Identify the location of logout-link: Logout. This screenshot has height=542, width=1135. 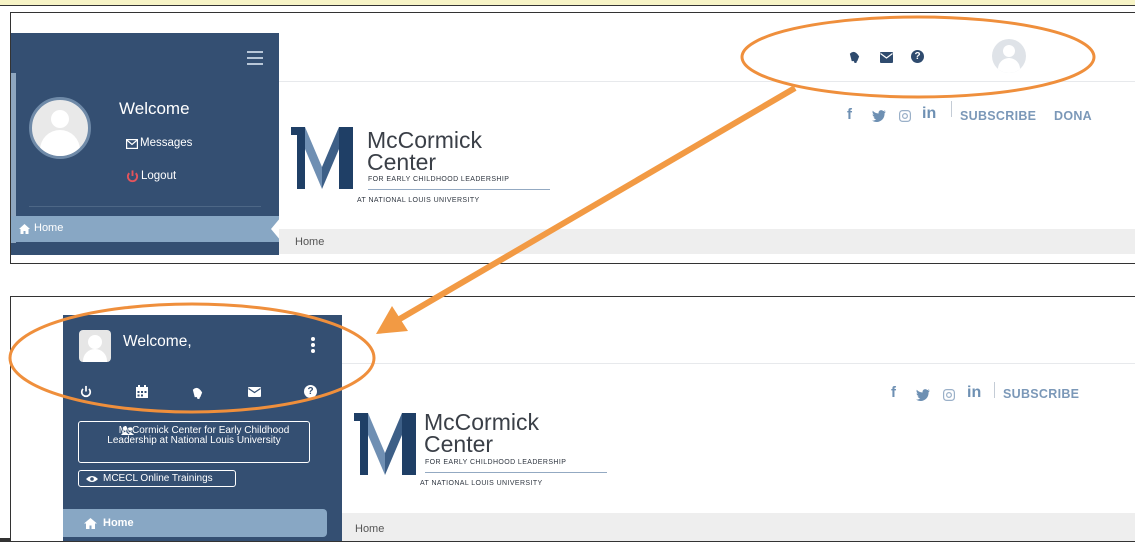
(151, 176).